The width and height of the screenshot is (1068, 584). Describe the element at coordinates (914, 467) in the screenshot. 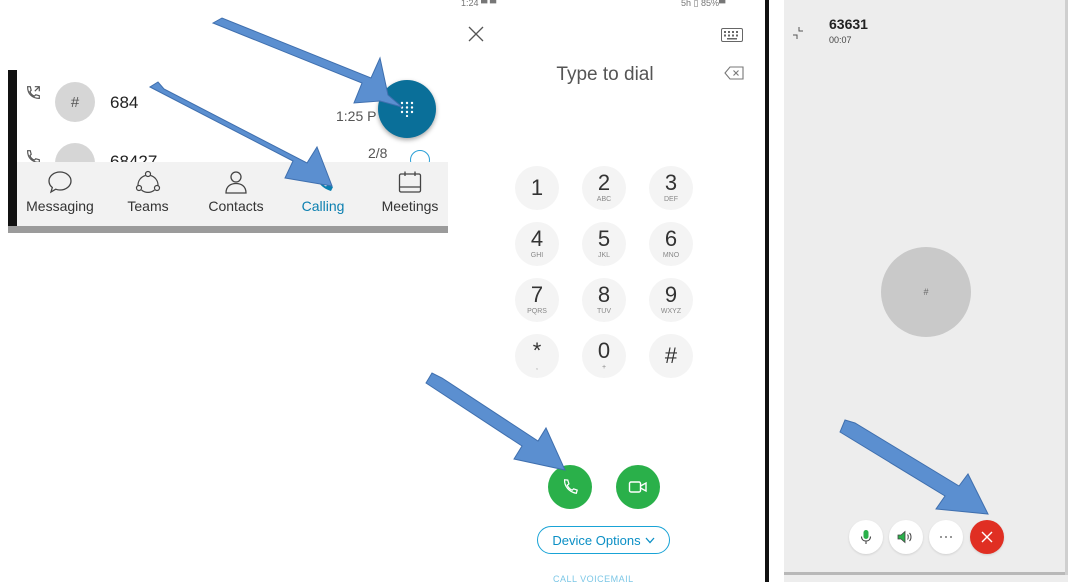

I see `annotation-arrow-end` at that location.